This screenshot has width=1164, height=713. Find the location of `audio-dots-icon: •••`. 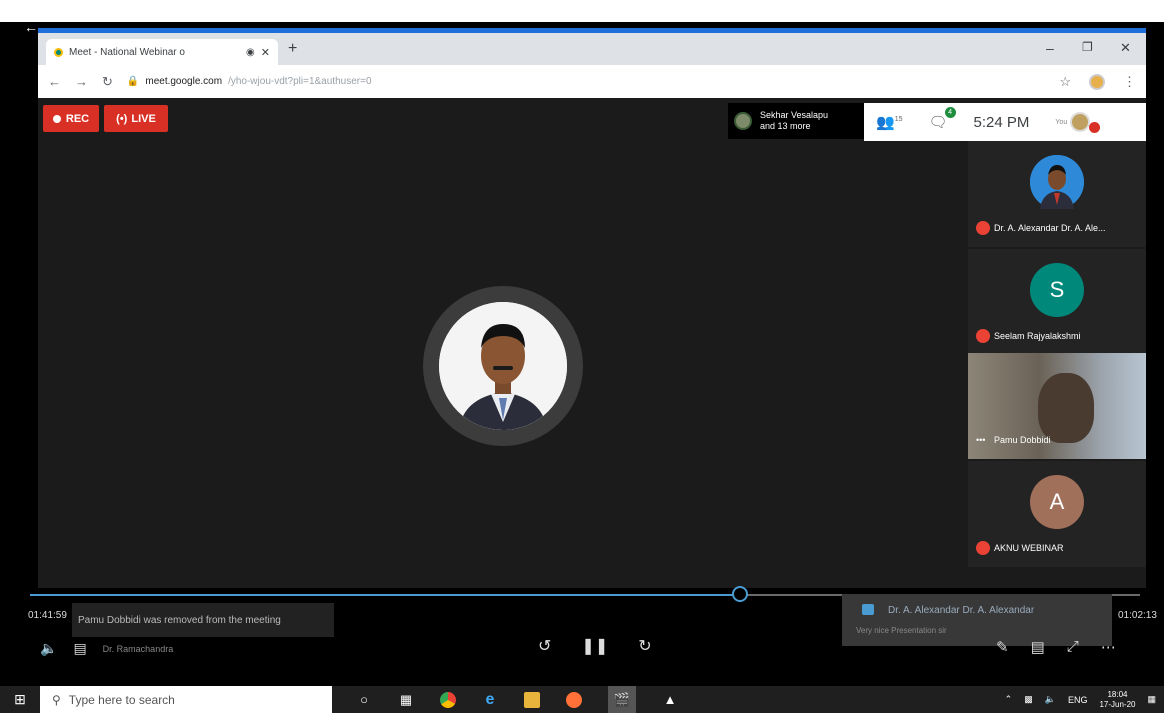

audio-dots-icon: ••• is located at coordinates (981, 440).